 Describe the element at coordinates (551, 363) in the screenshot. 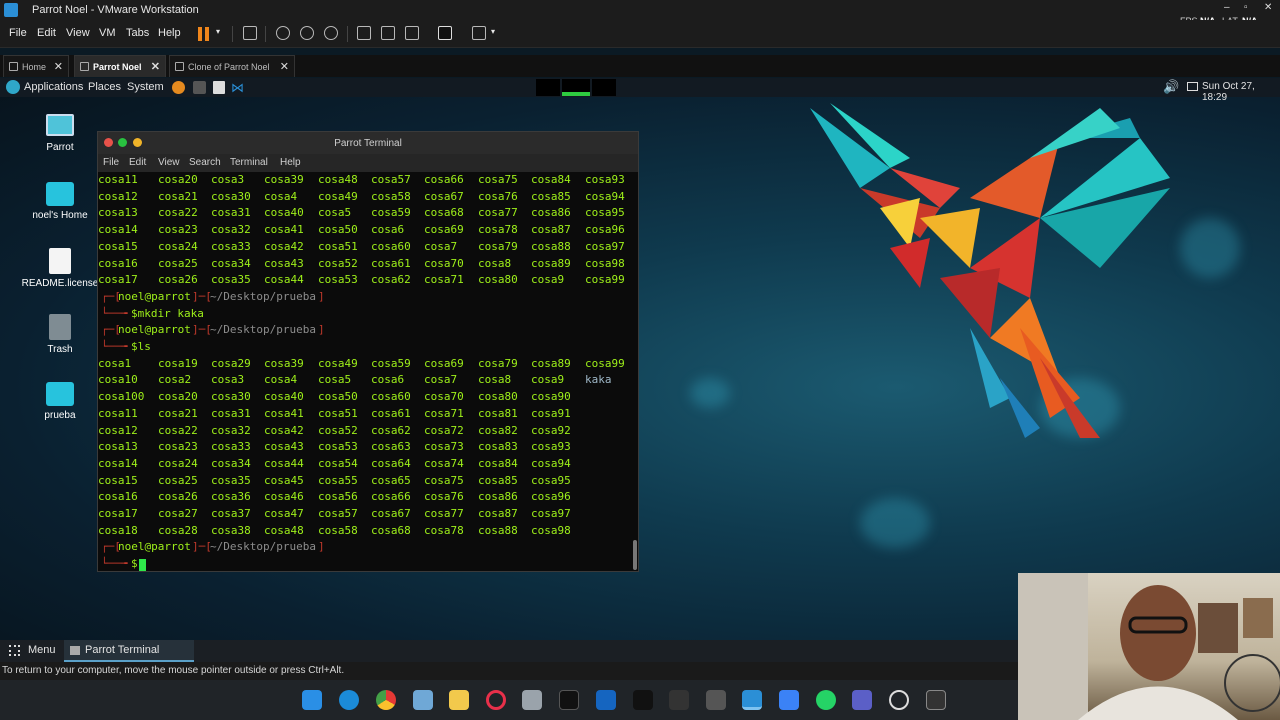

I see `file-entry: cosa89` at that location.